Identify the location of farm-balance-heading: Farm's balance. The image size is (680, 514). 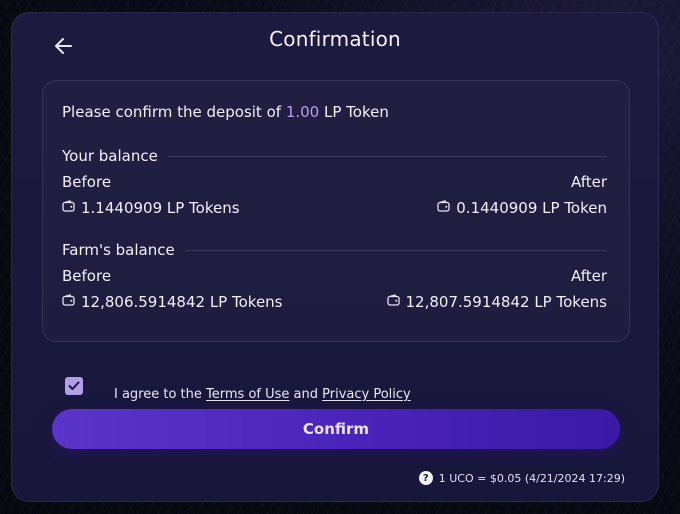
(334, 250).